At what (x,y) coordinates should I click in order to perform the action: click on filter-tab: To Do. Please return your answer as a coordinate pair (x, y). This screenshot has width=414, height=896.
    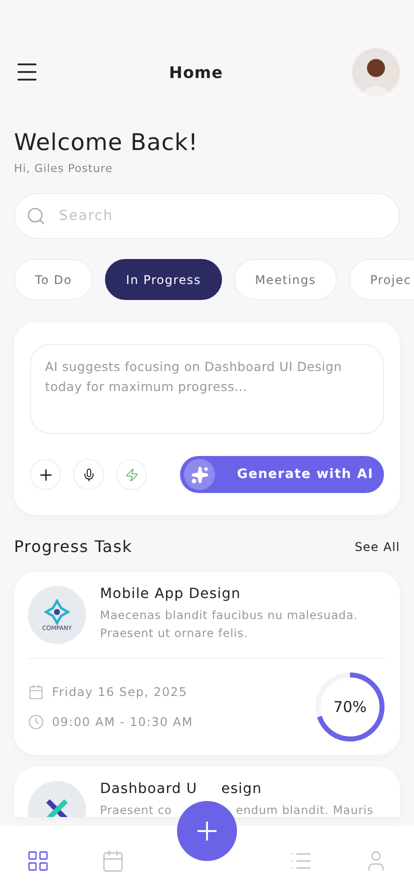
    Looking at the image, I should click on (54, 279).